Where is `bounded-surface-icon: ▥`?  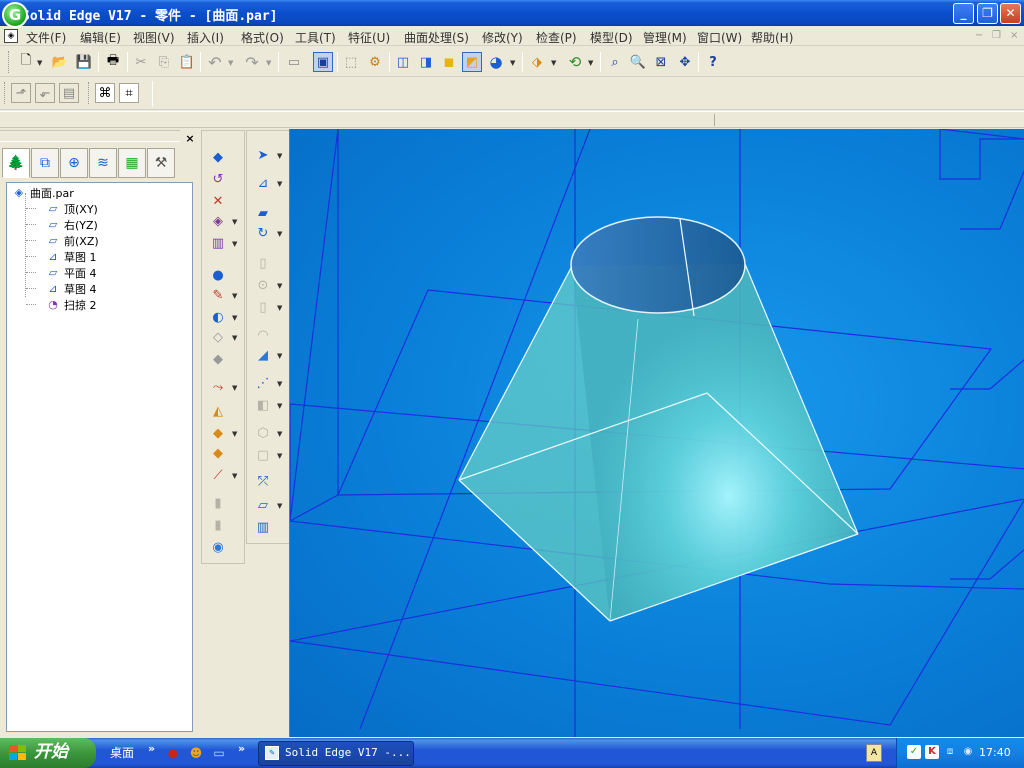 bounded-surface-icon: ▥ is located at coordinates (218, 243).